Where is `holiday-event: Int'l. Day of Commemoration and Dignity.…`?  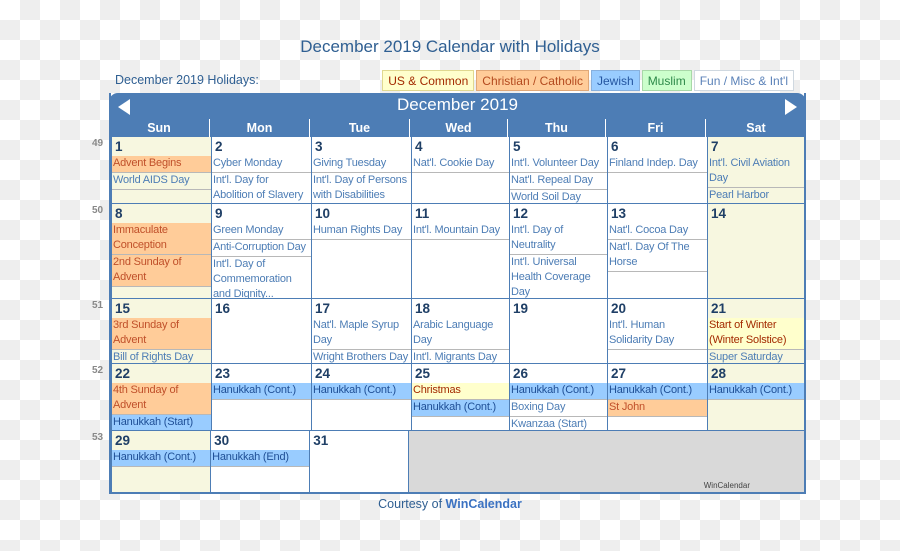
holiday-event: Int'l. Day of Commemoration and Dignity.… is located at coordinates (261, 277).